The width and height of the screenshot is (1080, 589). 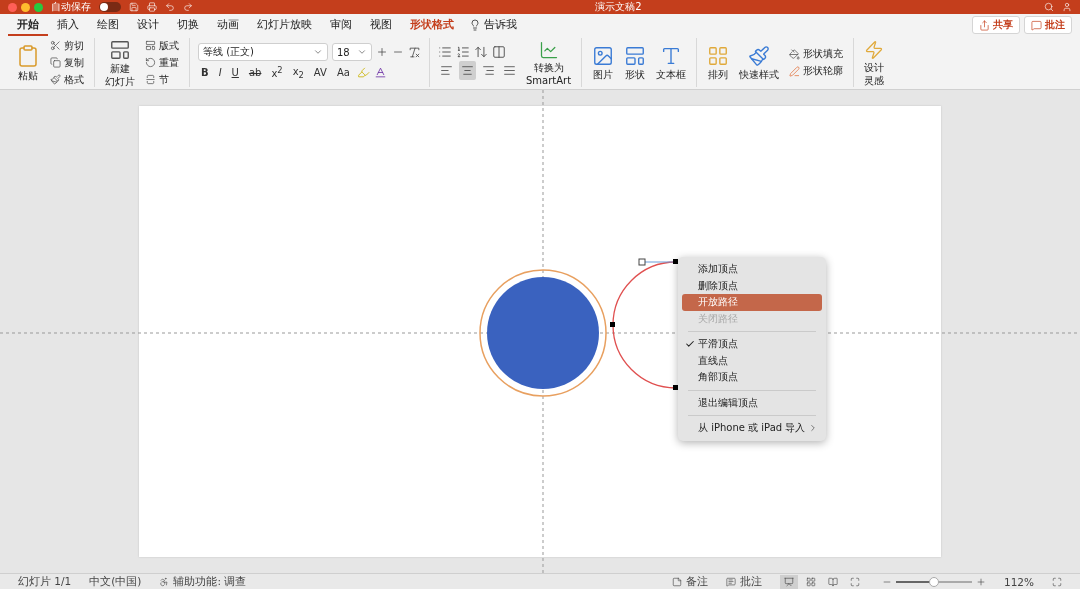 I want to click on zoom-thumb, so click(x=933, y=581).